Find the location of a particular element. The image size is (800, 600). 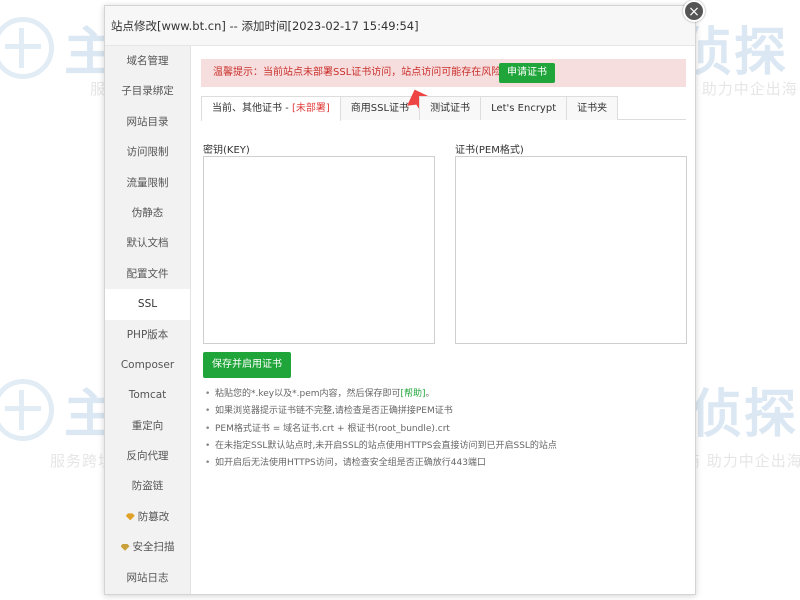

sidebar-item: 默认文档 is located at coordinates (147, 243).